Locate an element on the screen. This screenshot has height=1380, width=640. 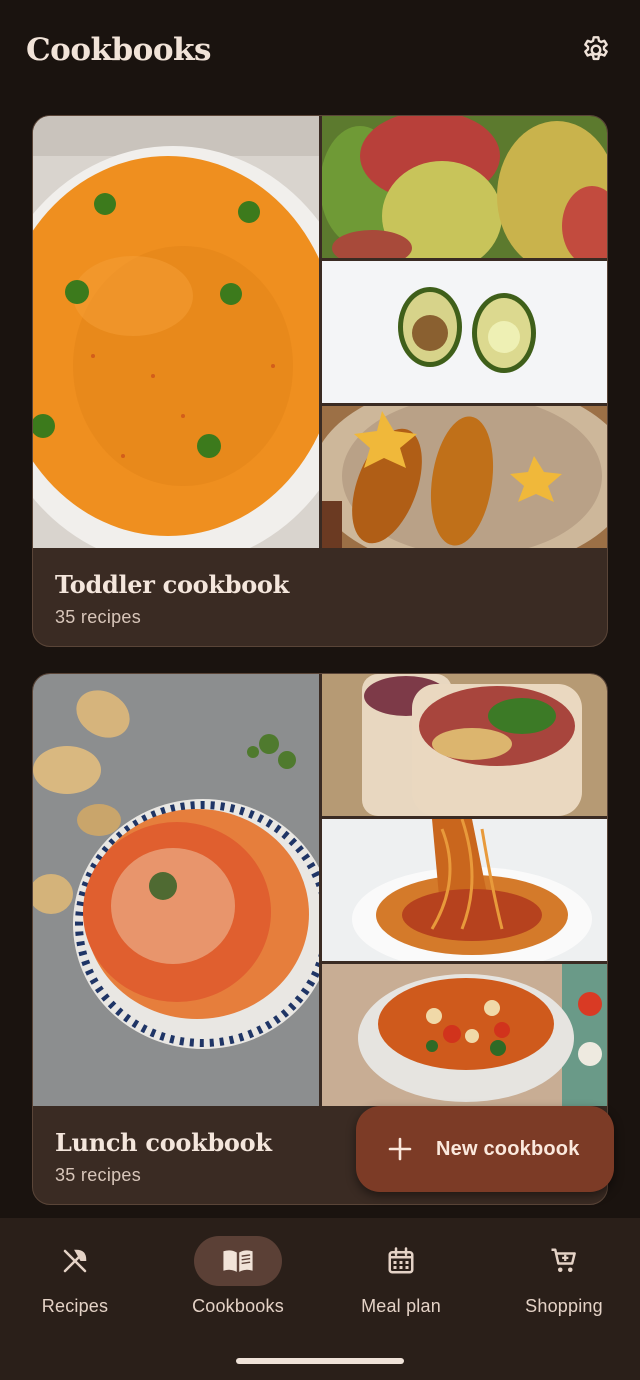
cookbook-recipe-count: 35 recipes is located at coordinates (98, 617).